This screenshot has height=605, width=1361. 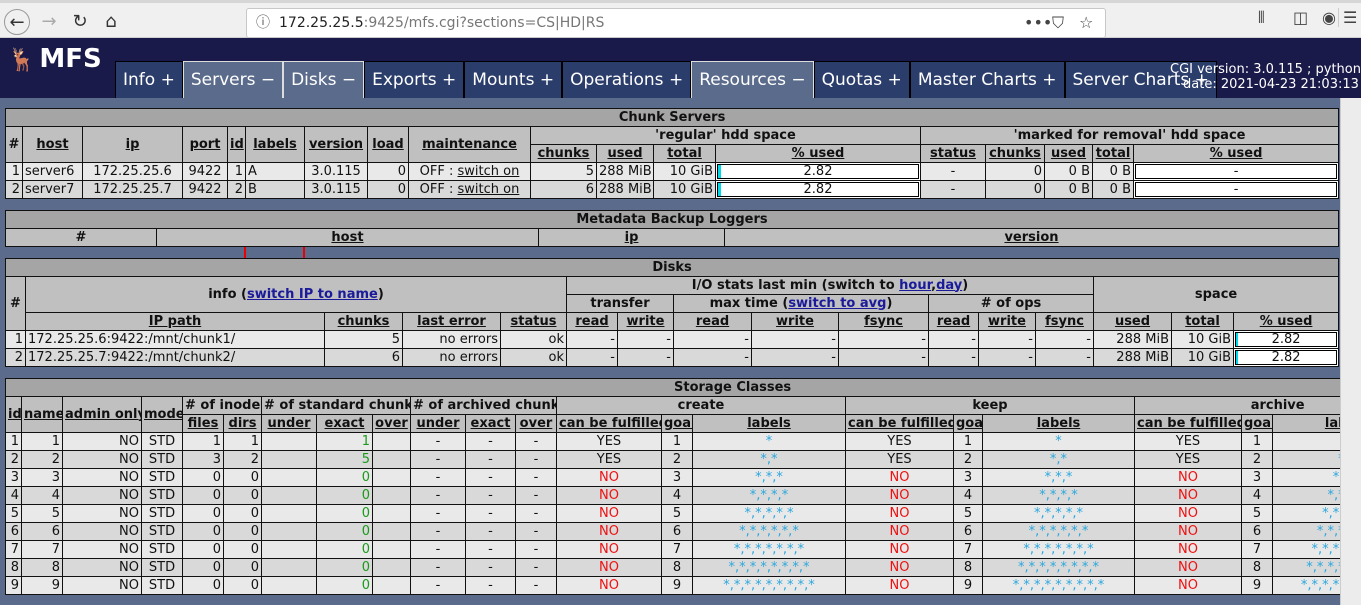 What do you see at coordinates (1329, 17) in the screenshot?
I see `account-icon: ◉` at bounding box center [1329, 17].